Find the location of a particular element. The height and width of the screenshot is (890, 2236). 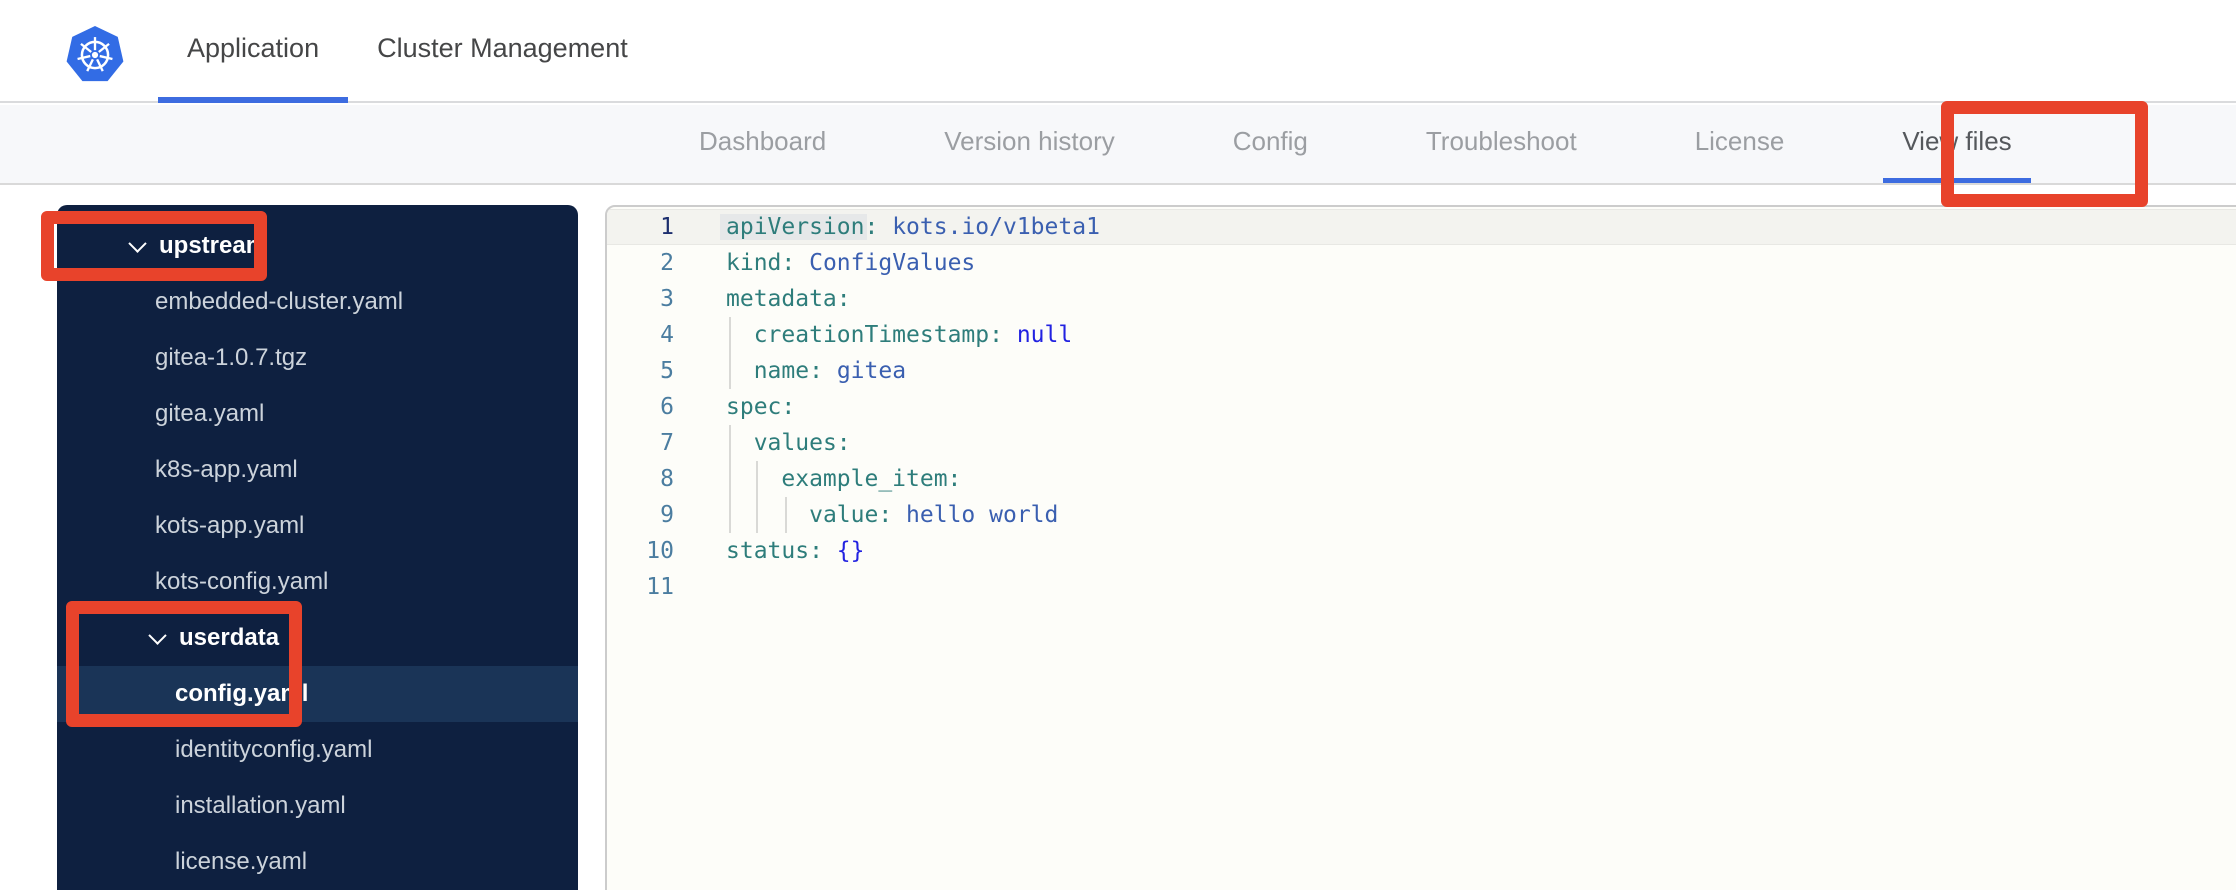

tab-label: Application is located at coordinates (253, 48).